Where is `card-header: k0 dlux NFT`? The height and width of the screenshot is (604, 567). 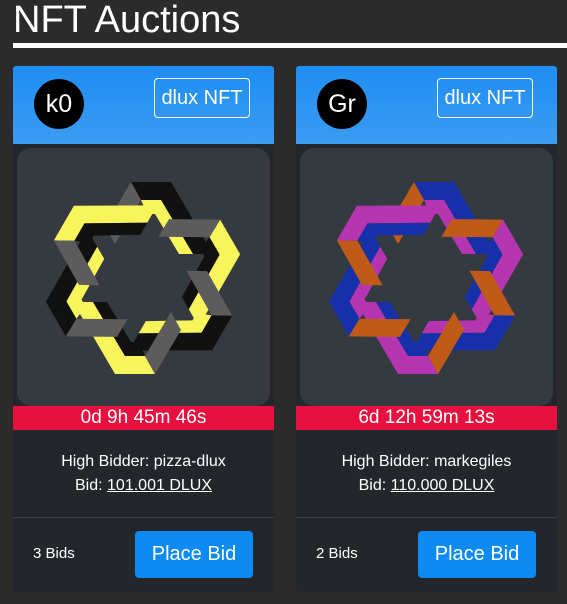 card-header: k0 dlux NFT is located at coordinates (143, 105).